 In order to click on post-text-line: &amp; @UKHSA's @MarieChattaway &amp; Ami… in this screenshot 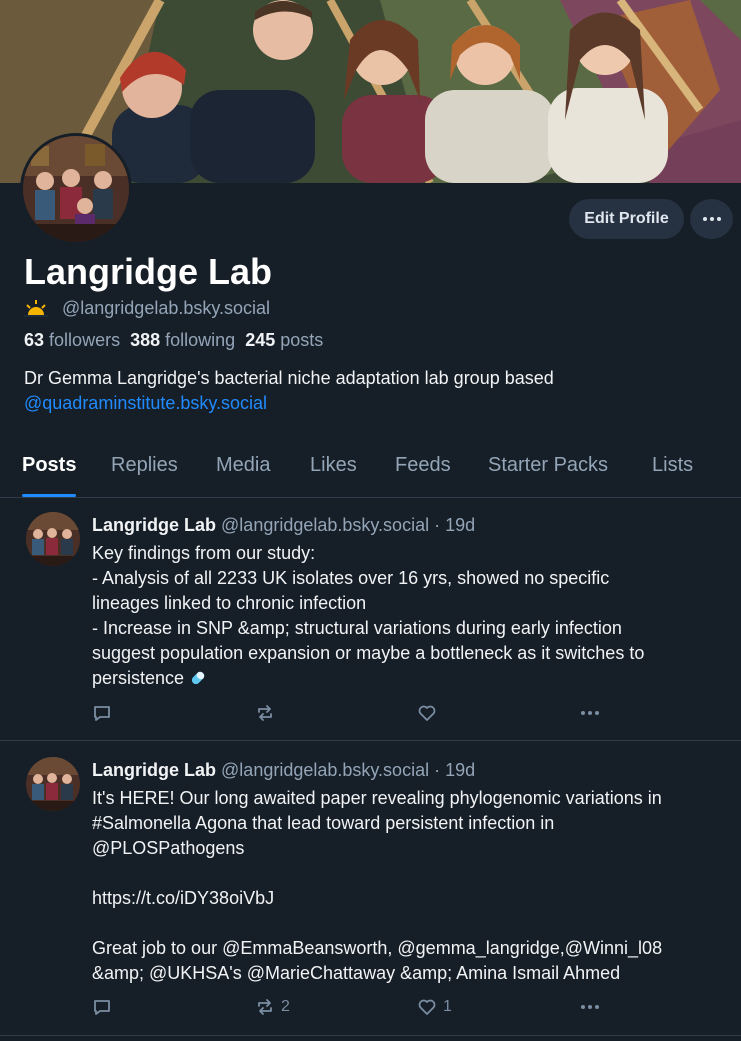, I will do `click(356, 973)`.